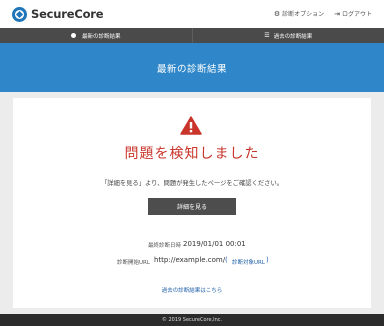  I want to click on nav-tabs: 最新の診断結果 ☰ 過去の診断結果, so click(192, 35).